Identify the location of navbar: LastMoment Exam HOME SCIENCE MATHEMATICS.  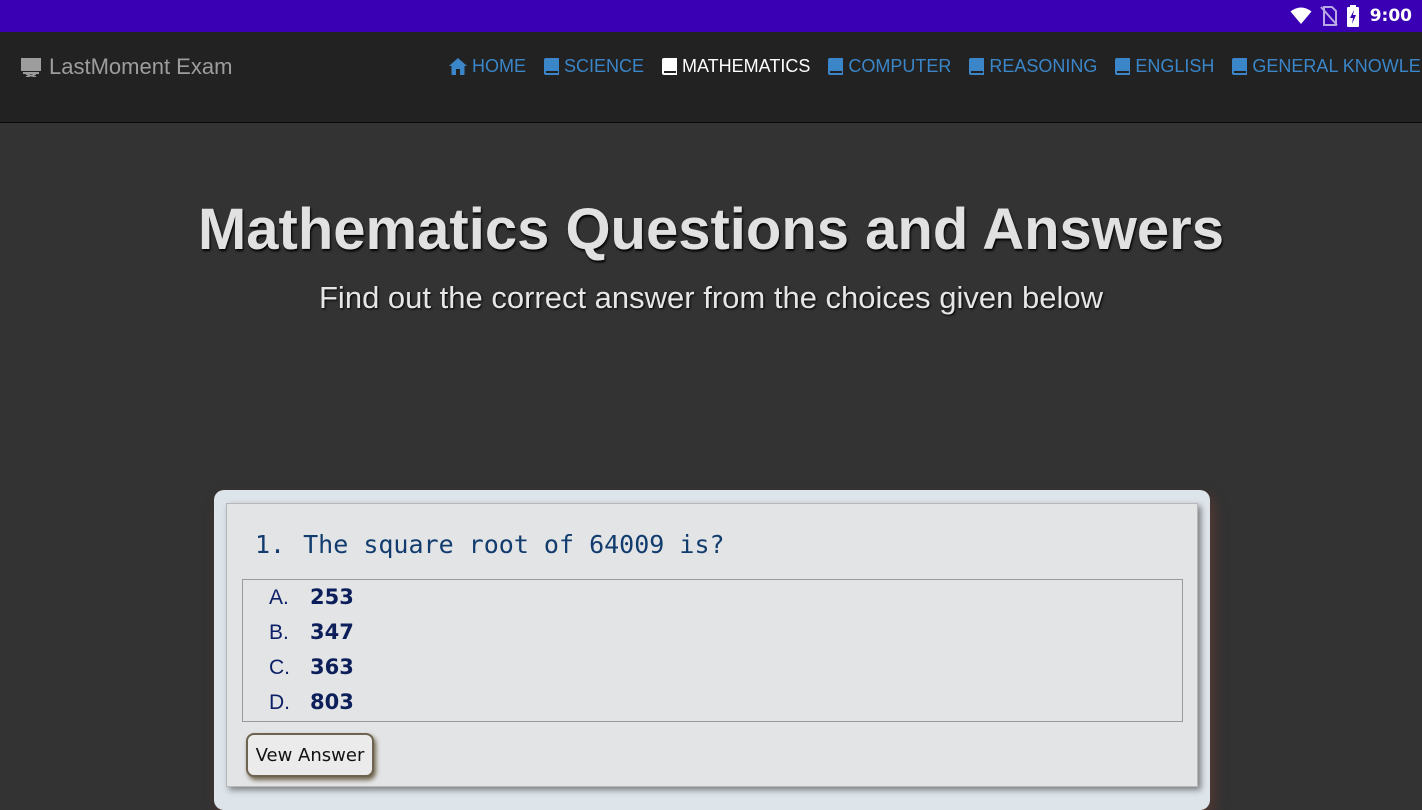
(711, 77).